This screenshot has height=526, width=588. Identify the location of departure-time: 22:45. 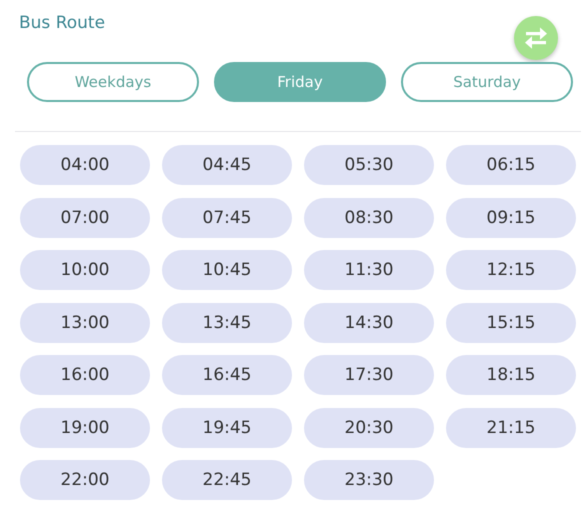
(227, 480).